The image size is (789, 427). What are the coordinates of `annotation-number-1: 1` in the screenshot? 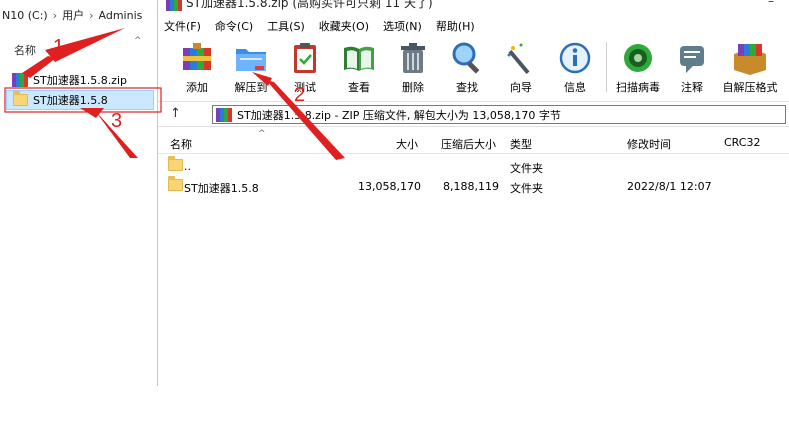 It's located at (59, 47).